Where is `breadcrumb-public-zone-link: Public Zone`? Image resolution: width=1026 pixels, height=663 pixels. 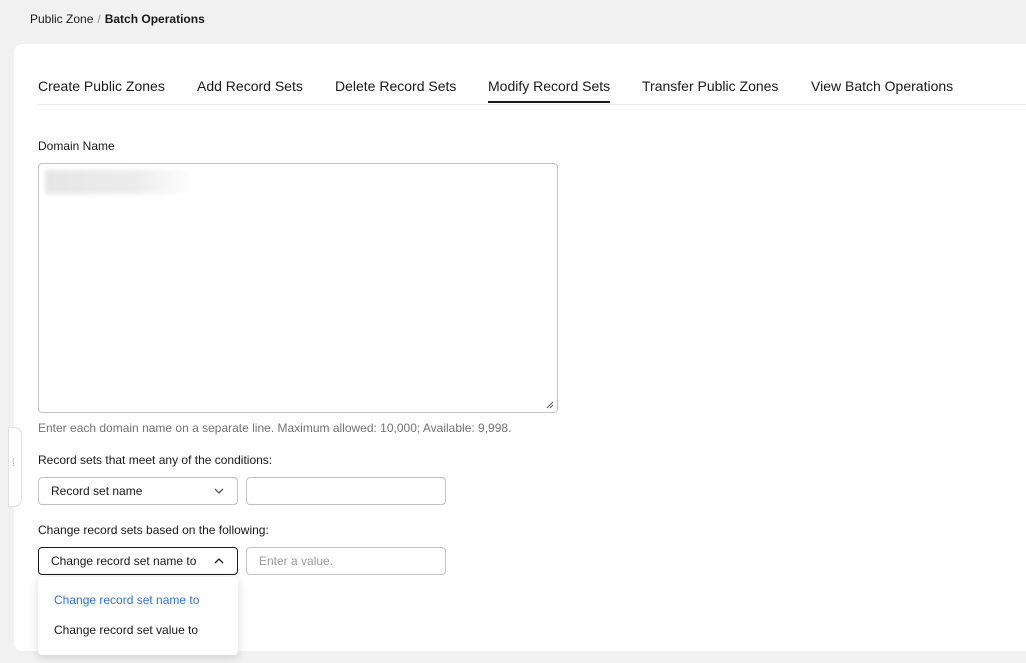
breadcrumb-public-zone-link: Public Zone is located at coordinates (61, 19).